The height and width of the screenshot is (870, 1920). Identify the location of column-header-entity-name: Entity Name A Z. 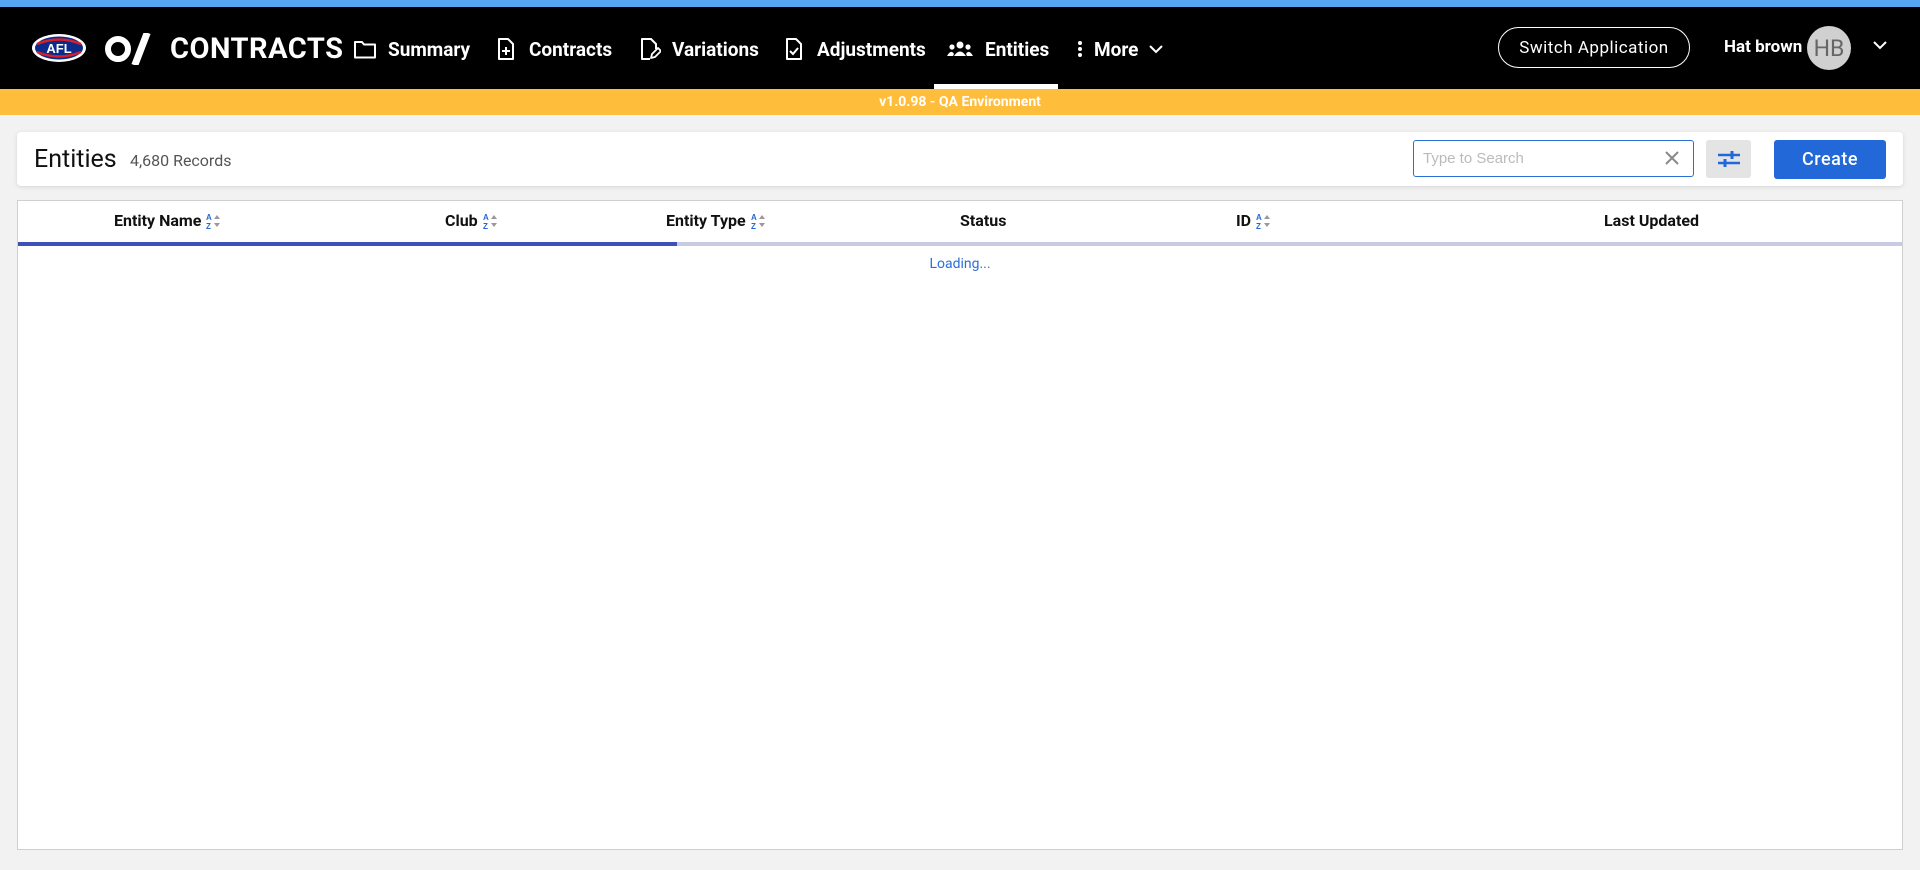
(168, 220).